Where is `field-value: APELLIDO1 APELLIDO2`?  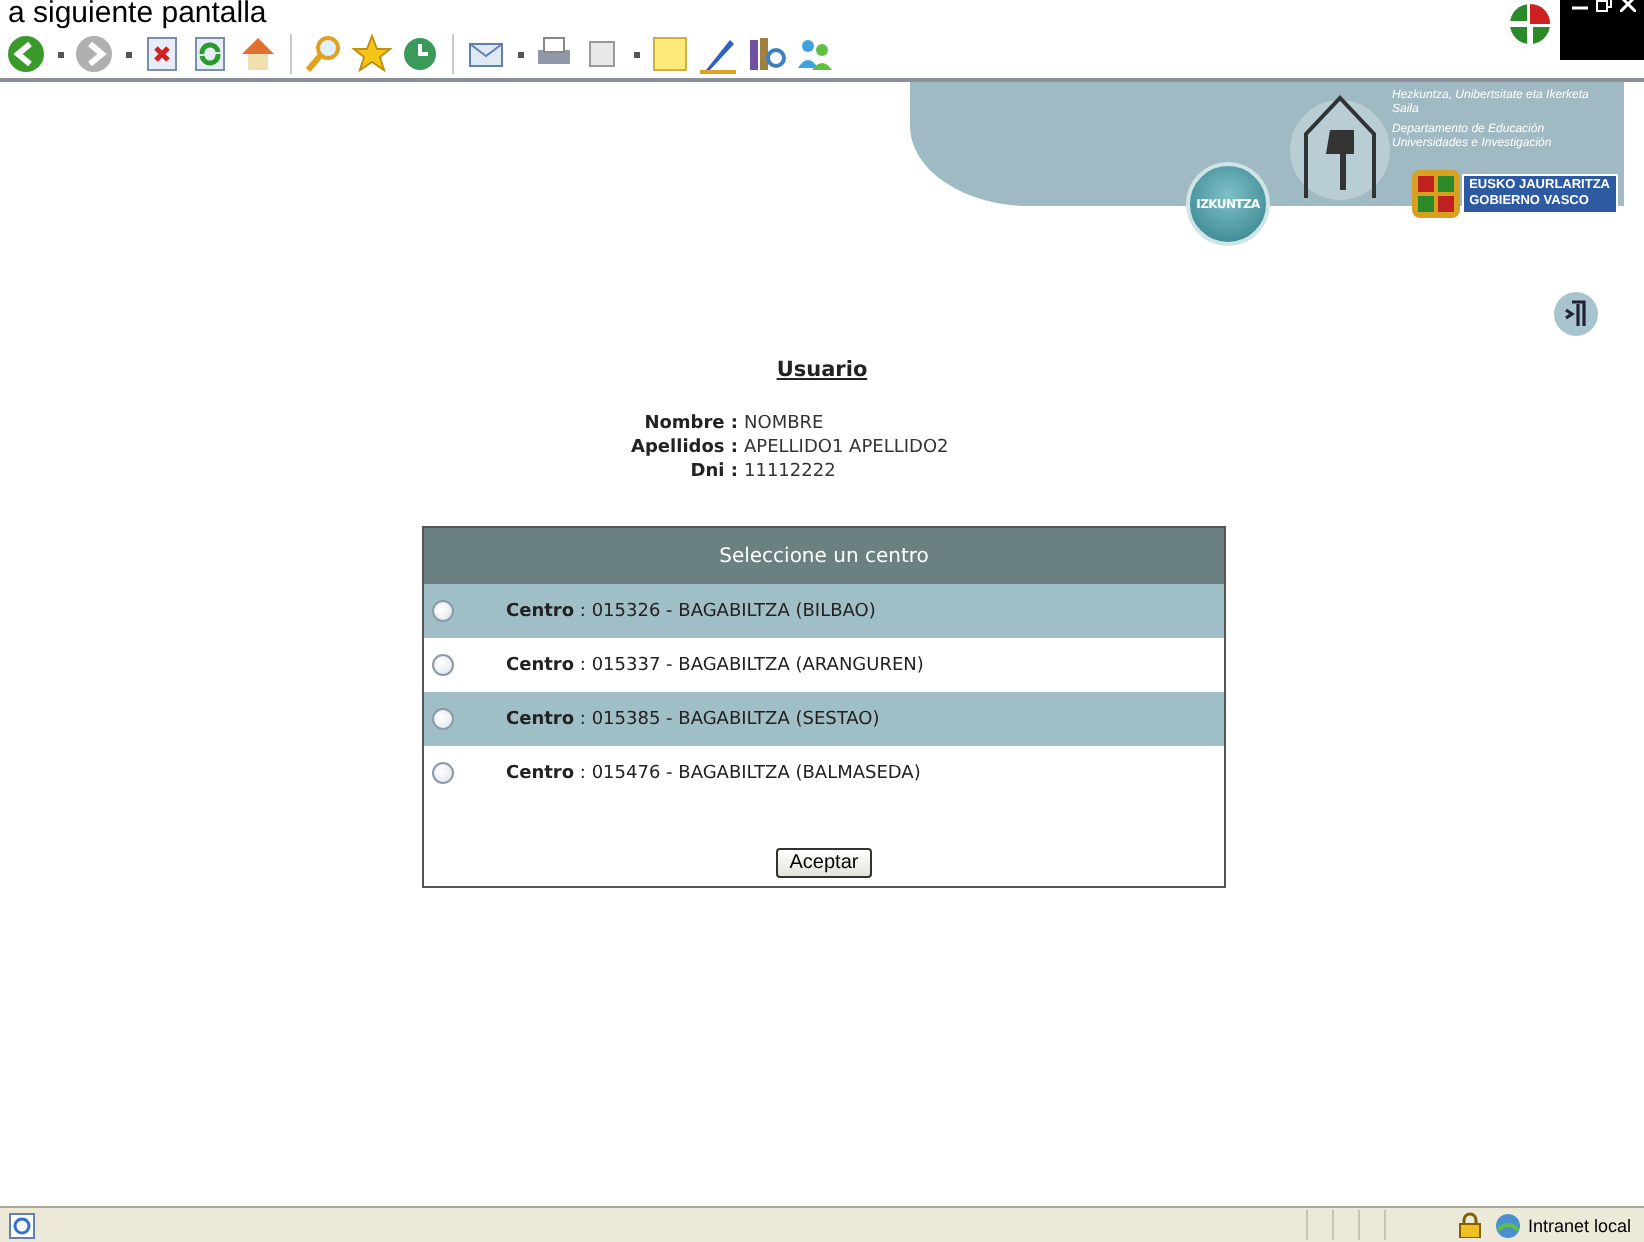
field-value: APELLIDO1 APELLIDO2 is located at coordinates (847, 448).